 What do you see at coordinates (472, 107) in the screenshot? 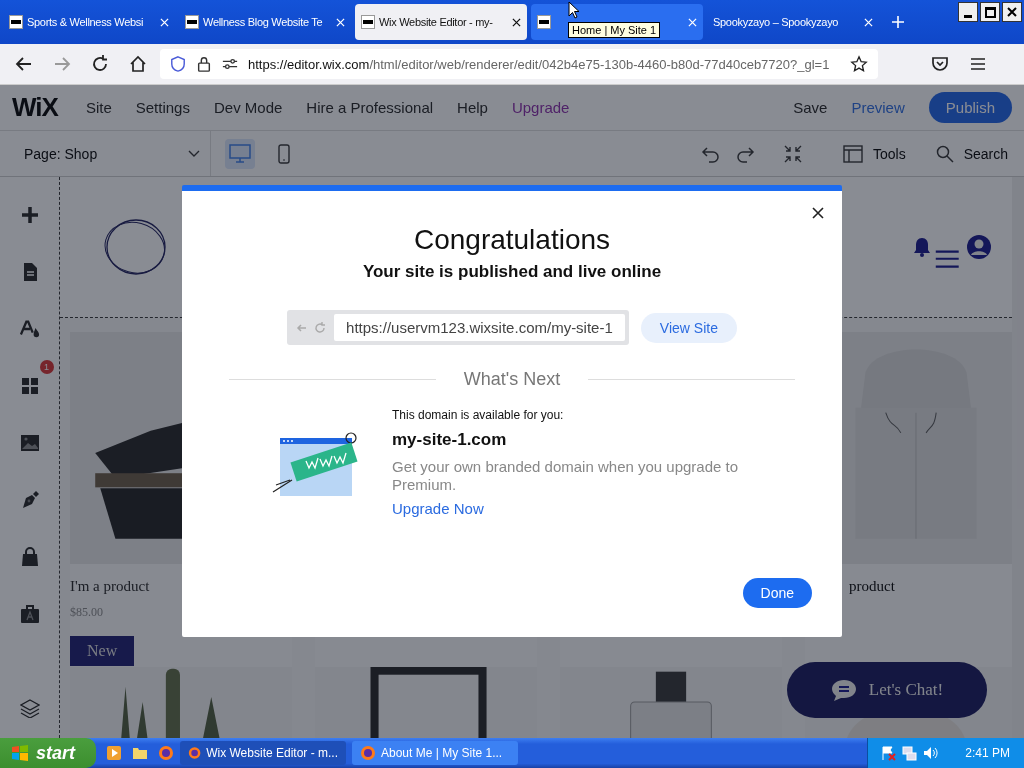
I see `menu-item: Help` at bounding box center [472, 107].